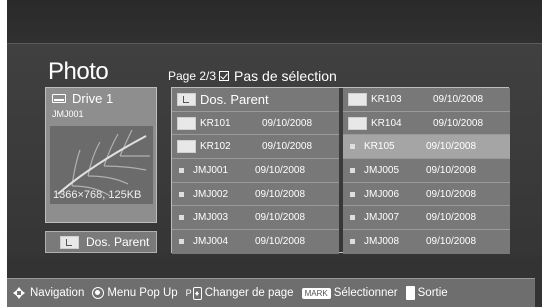 Image resolution: width=542 pixels, height=307 pixels. I want to click on item-name: JMJ004, so click(211, 242).